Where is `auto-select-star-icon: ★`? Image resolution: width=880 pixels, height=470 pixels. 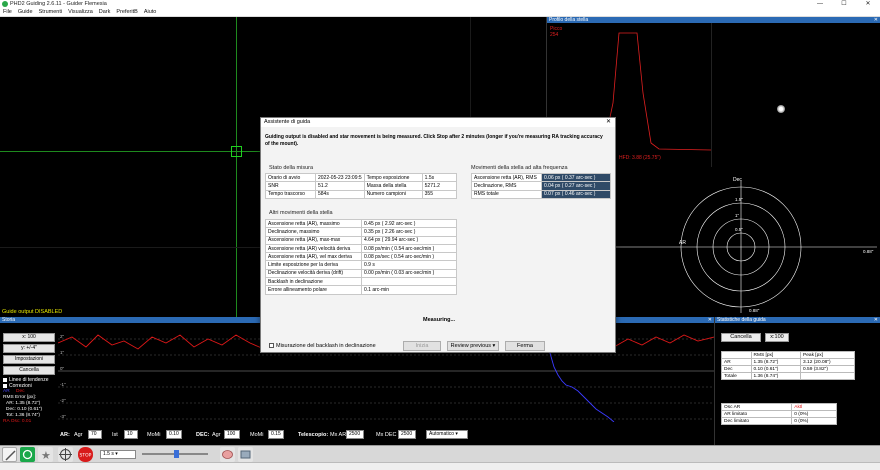 auto-select-star-icon: ★ is located at coordinates (45, 454).